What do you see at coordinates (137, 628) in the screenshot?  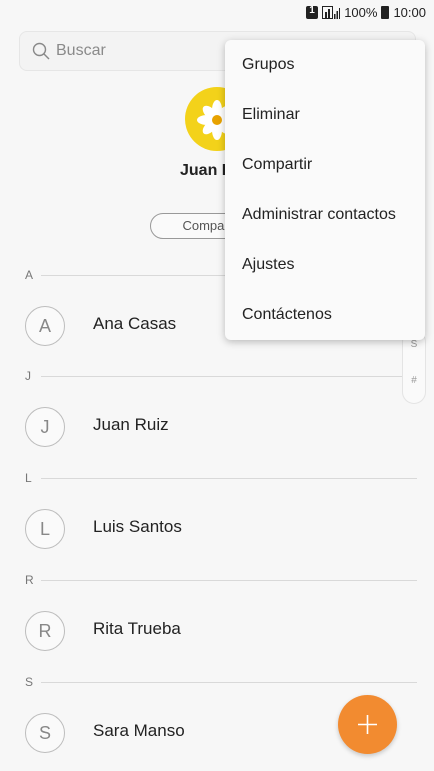 I see `contact-name: Rita Trueba` at bounding box center [137, 628].